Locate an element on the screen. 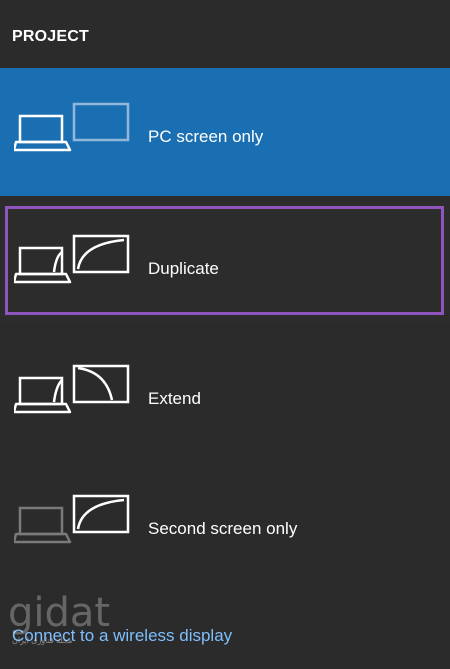 The image size is (450, 669). option-label: Duplicate is located at coordinates (183, 268).